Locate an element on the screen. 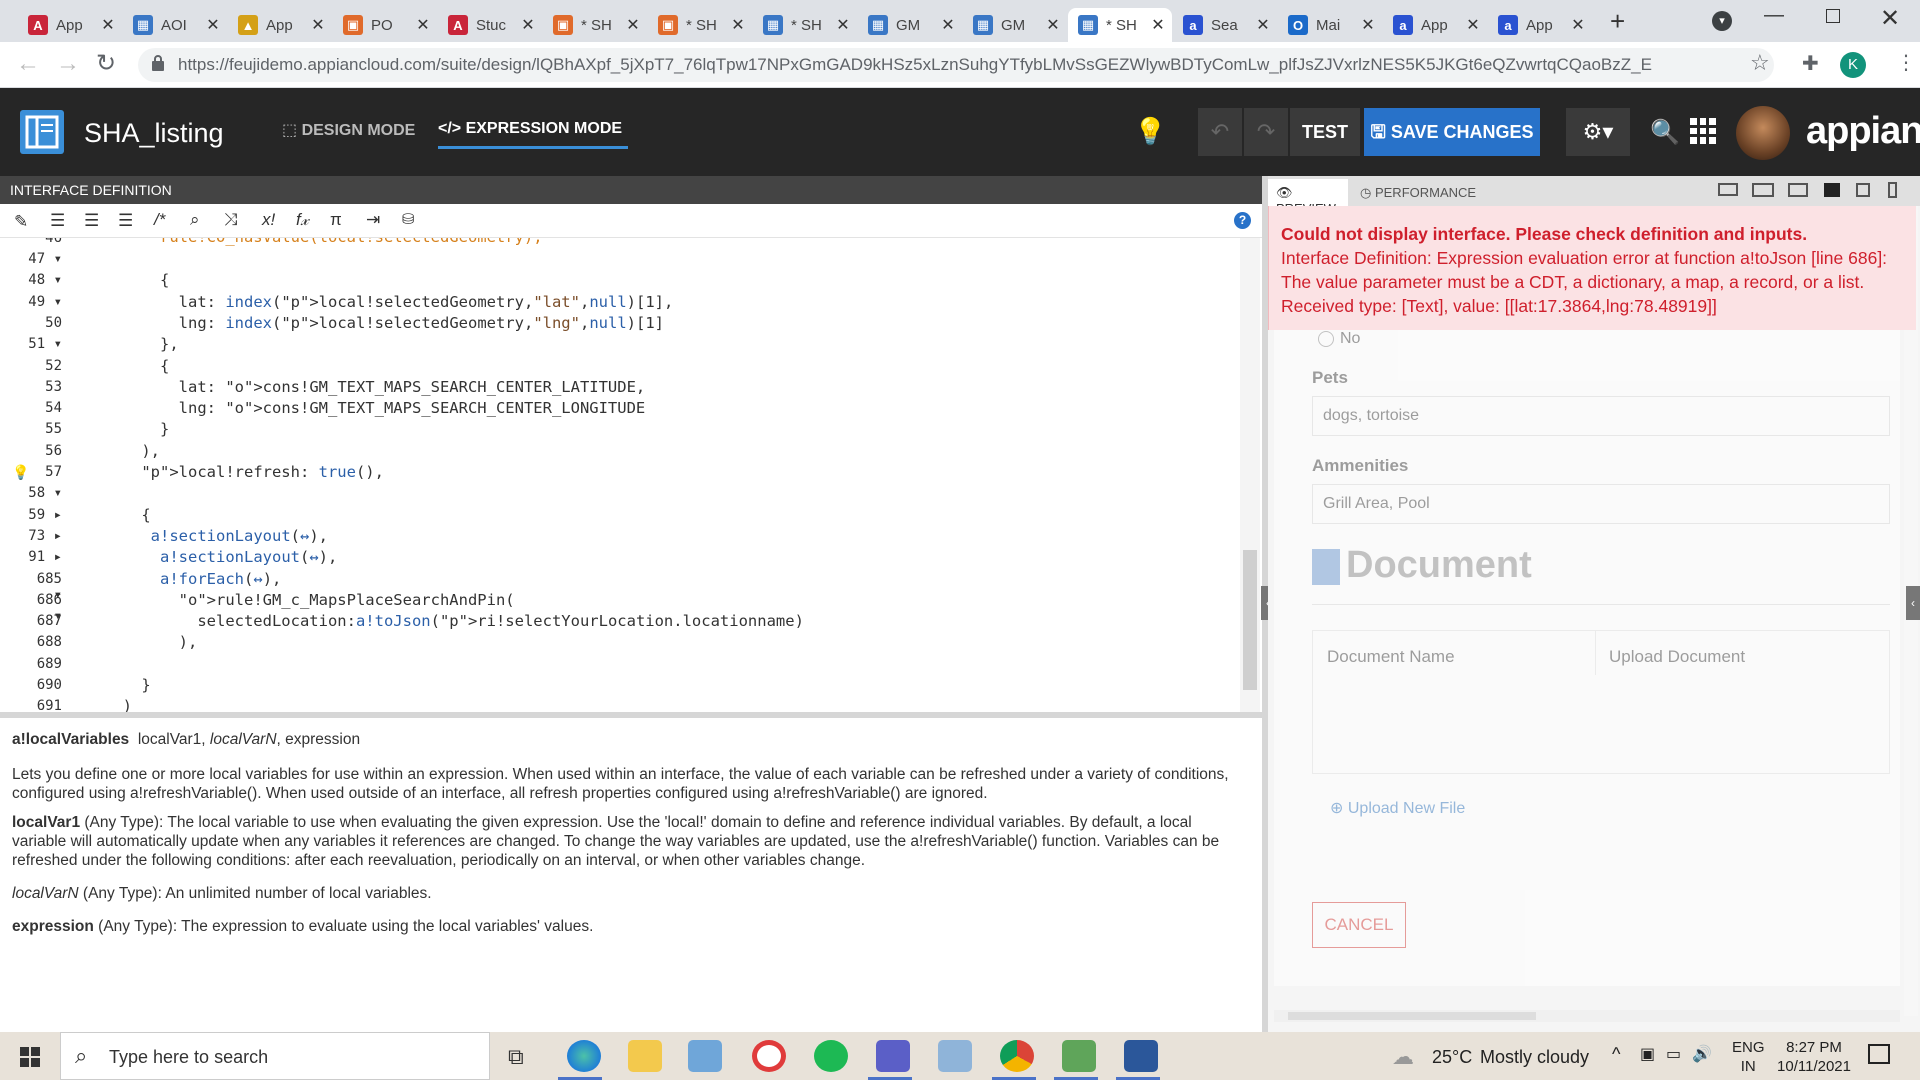 The width and height of the screenshot is (1920, 1080). save-changes-button: 🖫 SAVE CHANGES is located at coordinates (1452, 132).